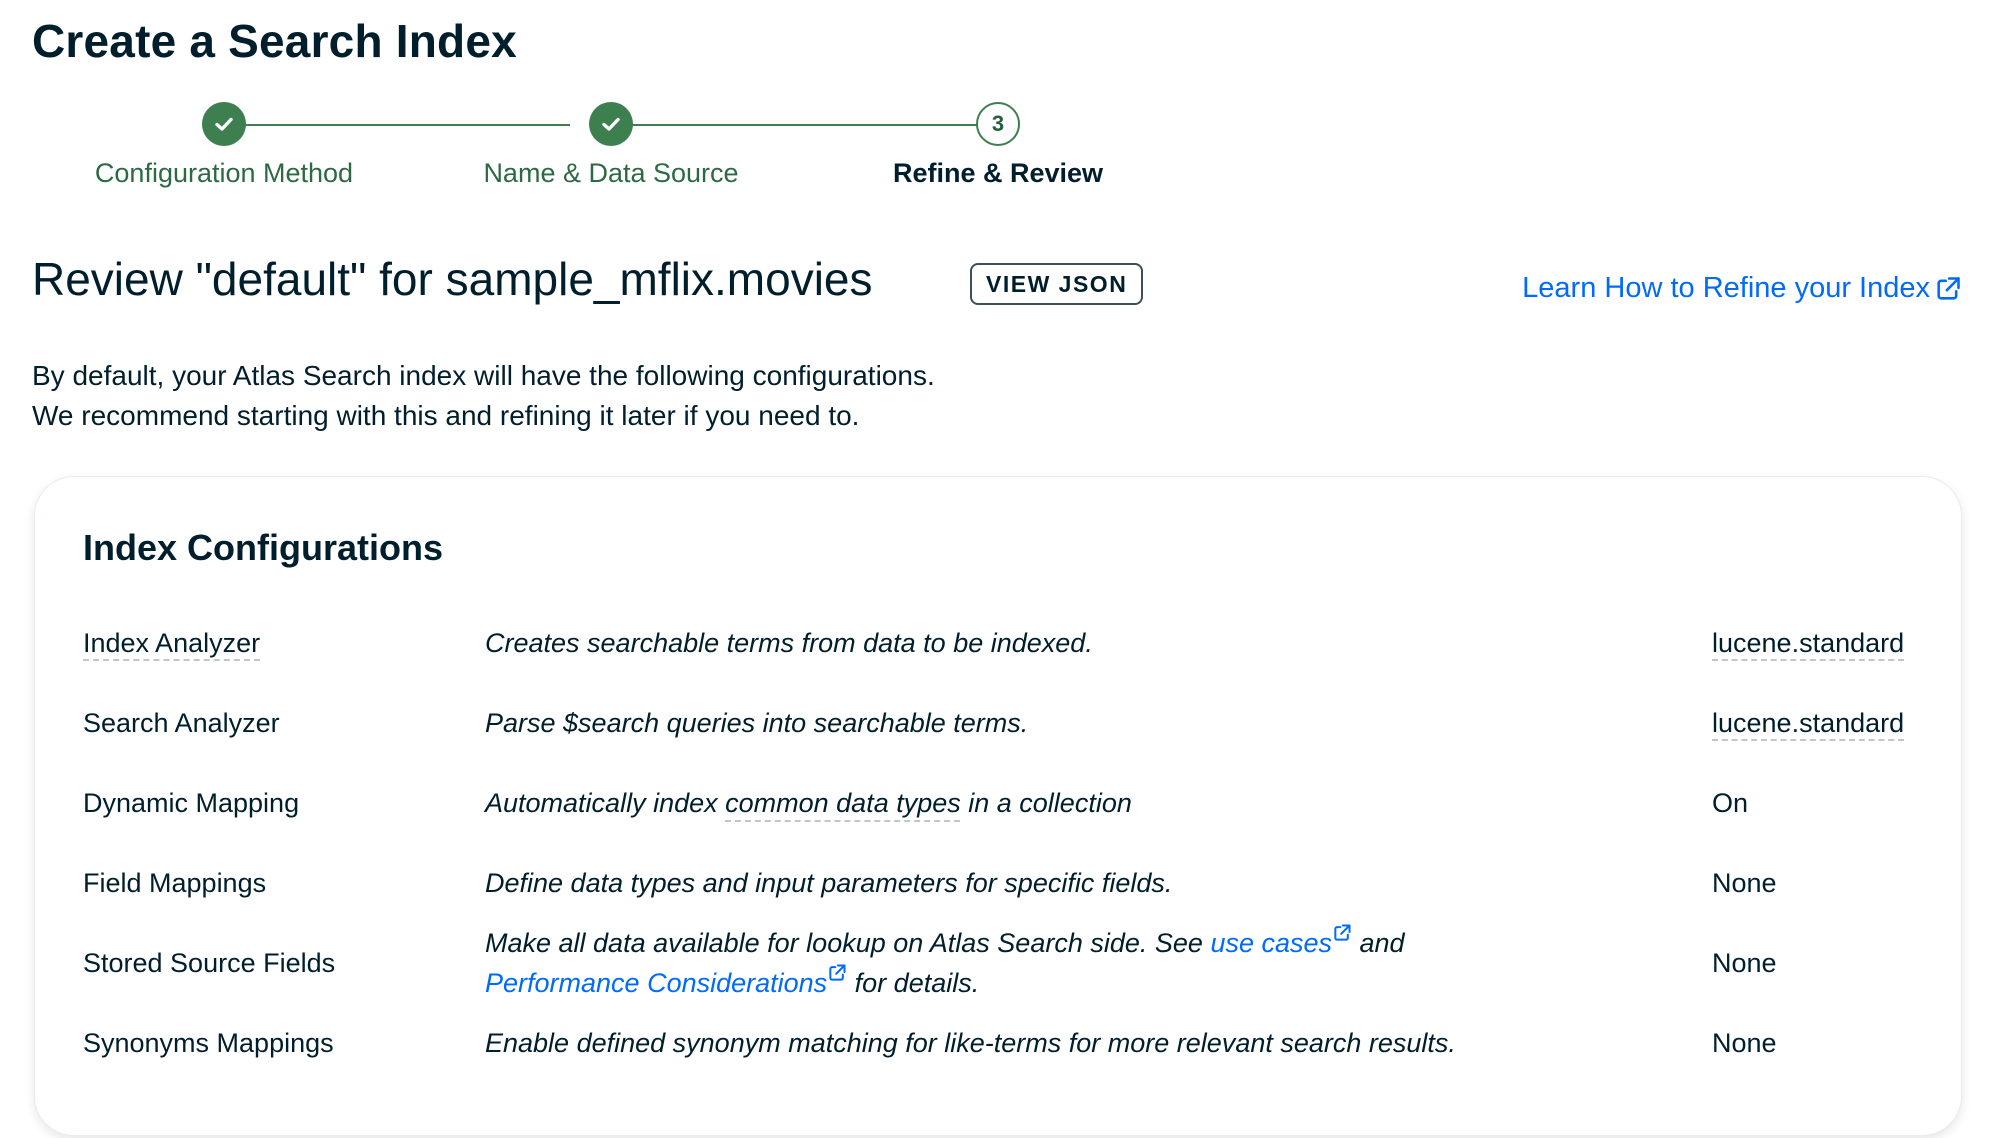  What do you see at coordinates (208, 1042) in the screenshot?
I see `config-name: Synonyms Mappings` at bounding box center [208, 1042].